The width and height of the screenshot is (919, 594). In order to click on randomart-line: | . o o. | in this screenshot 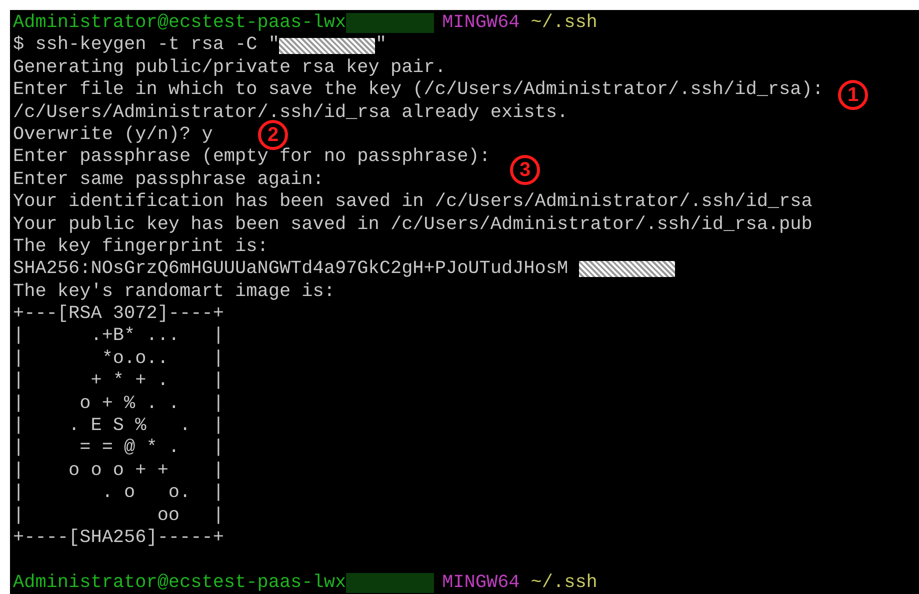, I will do `click(118, 493)`.